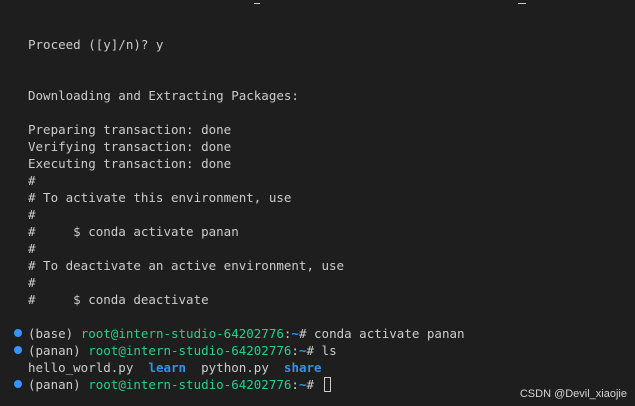  Describe the element at coordinates (573, 394) in the screenshot. I see `watermark-text: CSDN @Devil_xiaojie` at that location.